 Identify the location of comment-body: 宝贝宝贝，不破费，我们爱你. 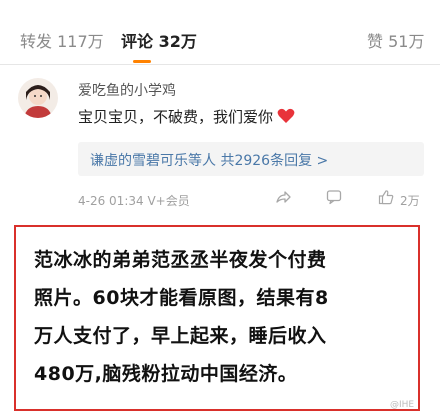
(186, 117).